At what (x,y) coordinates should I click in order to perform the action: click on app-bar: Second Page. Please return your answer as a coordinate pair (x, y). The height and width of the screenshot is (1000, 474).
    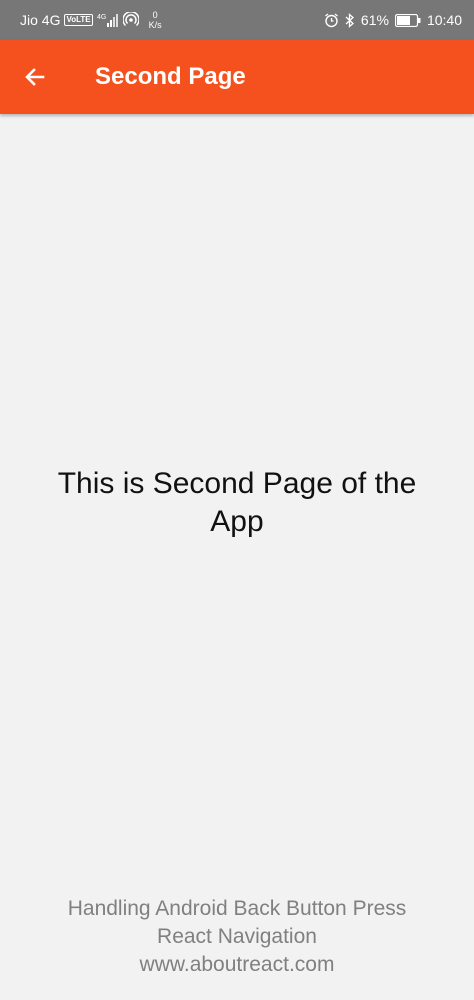
    Looking at the image, I should click on (237, 77).